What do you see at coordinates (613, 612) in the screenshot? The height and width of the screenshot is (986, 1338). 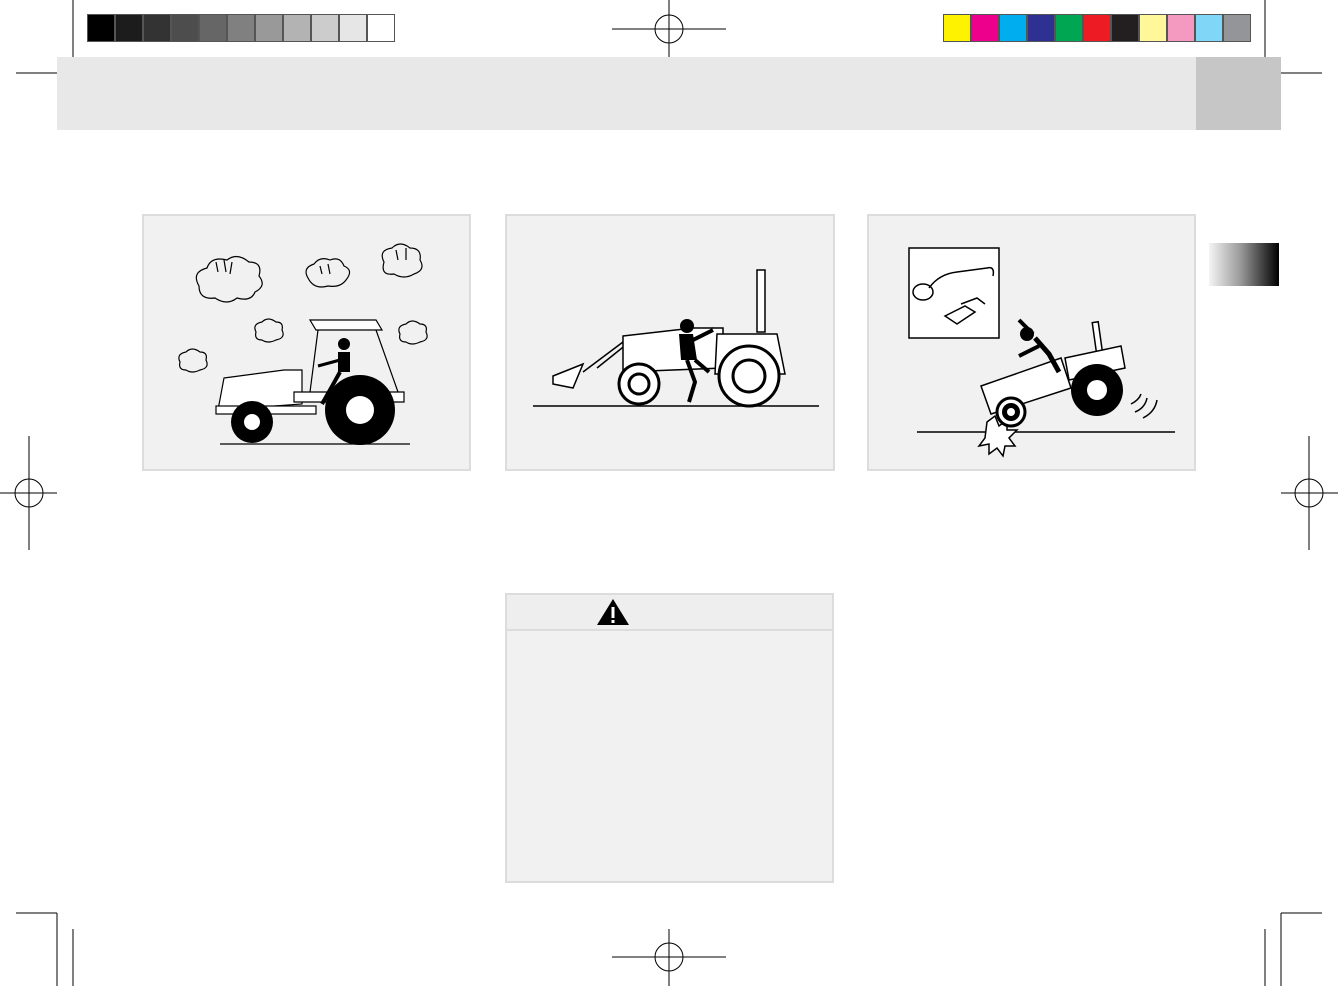 I see `warning-triangle-icon` at bounding box center [613, 612].